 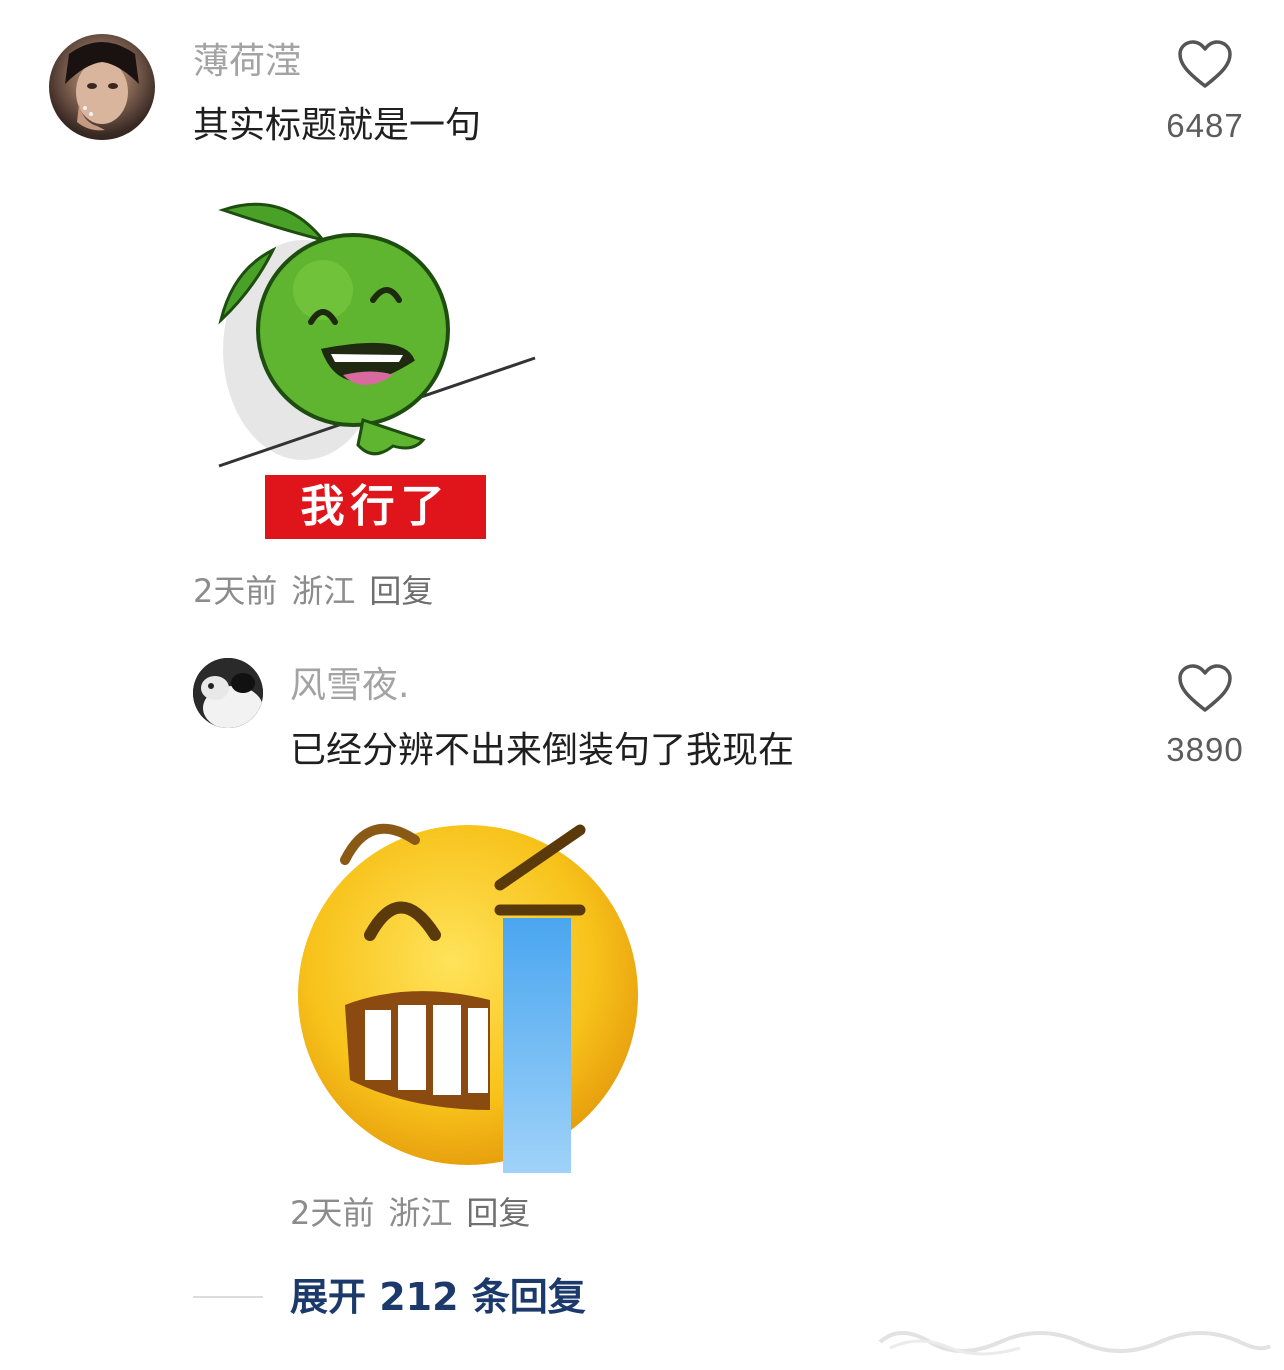 What do you see at coordinates (1205, 717) in the screenshot?
I see `like-button: 3890` at bounding box center [1205, 717].